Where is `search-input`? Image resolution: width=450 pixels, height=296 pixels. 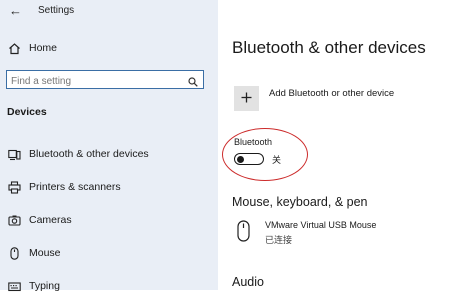
search-input is located at coordinates (94, 81).